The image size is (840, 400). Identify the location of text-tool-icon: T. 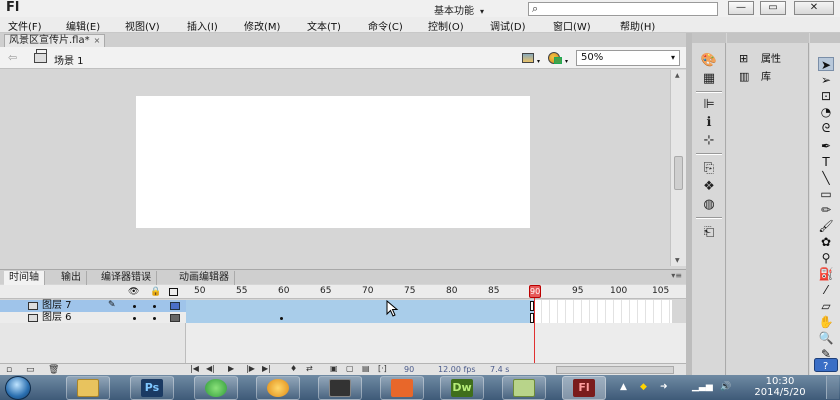
(826, 162).